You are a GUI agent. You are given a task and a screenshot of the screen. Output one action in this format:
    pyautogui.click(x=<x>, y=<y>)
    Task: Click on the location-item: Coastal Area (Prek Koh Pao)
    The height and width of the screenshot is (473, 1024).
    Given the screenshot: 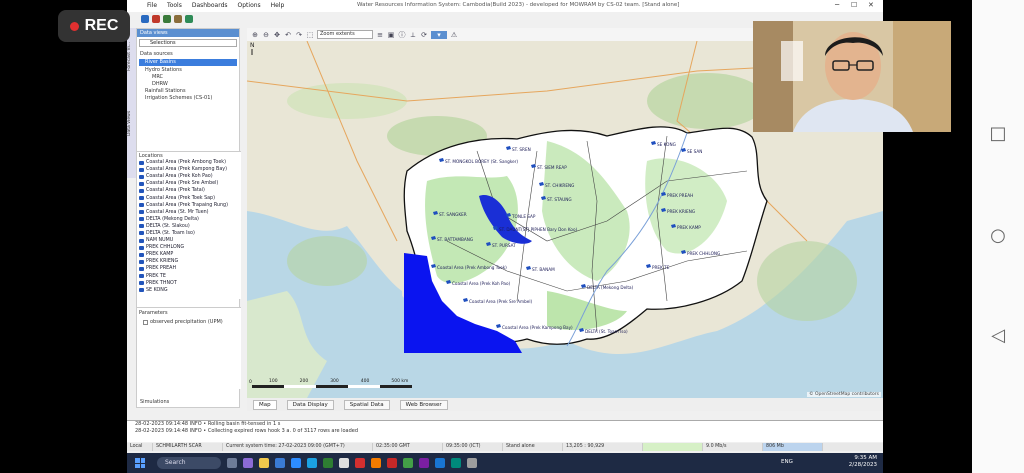 What is the action you would take?
    pyautogui.click(x=189, y=176)
    